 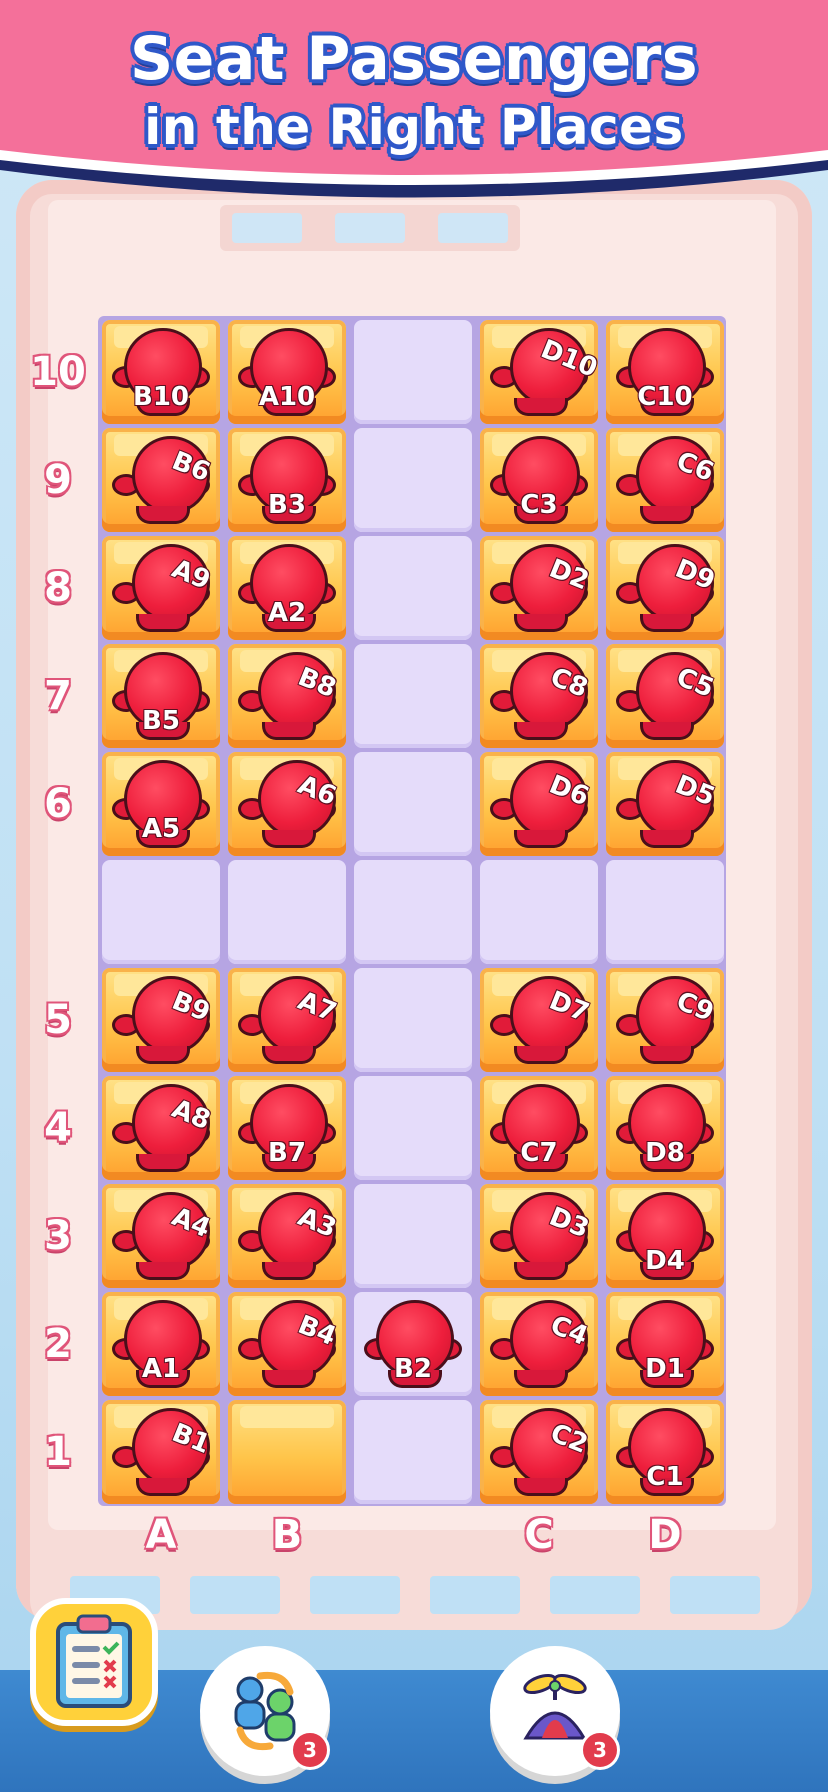 I want to click on seat-b8: A2, so click(x=287, y=588).